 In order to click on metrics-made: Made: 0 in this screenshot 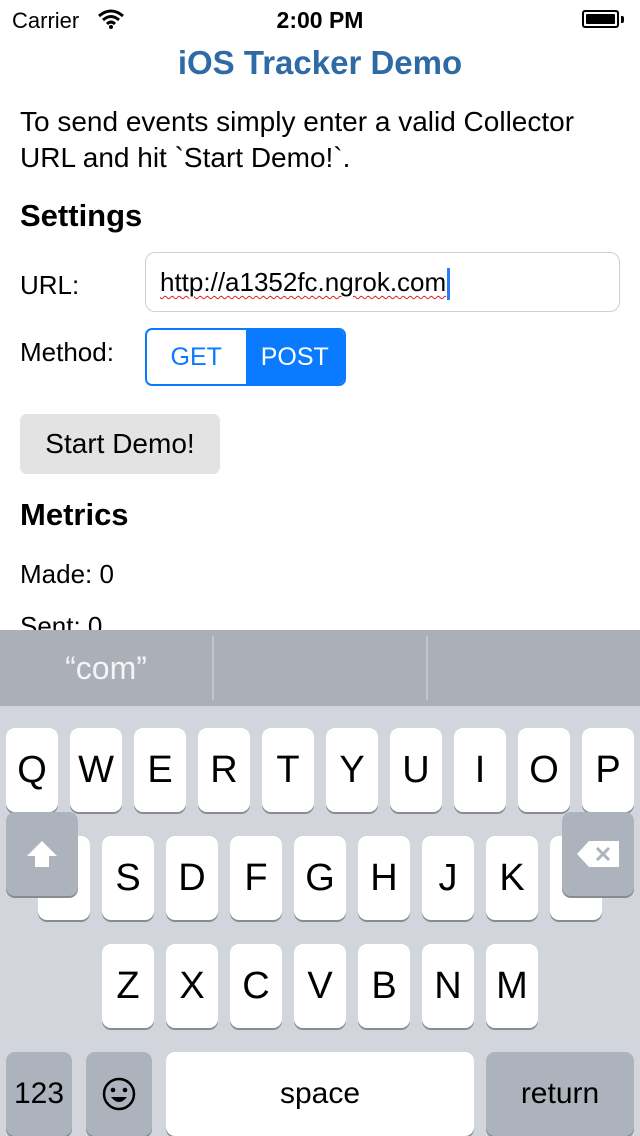, I will do `click(67, 574)`.